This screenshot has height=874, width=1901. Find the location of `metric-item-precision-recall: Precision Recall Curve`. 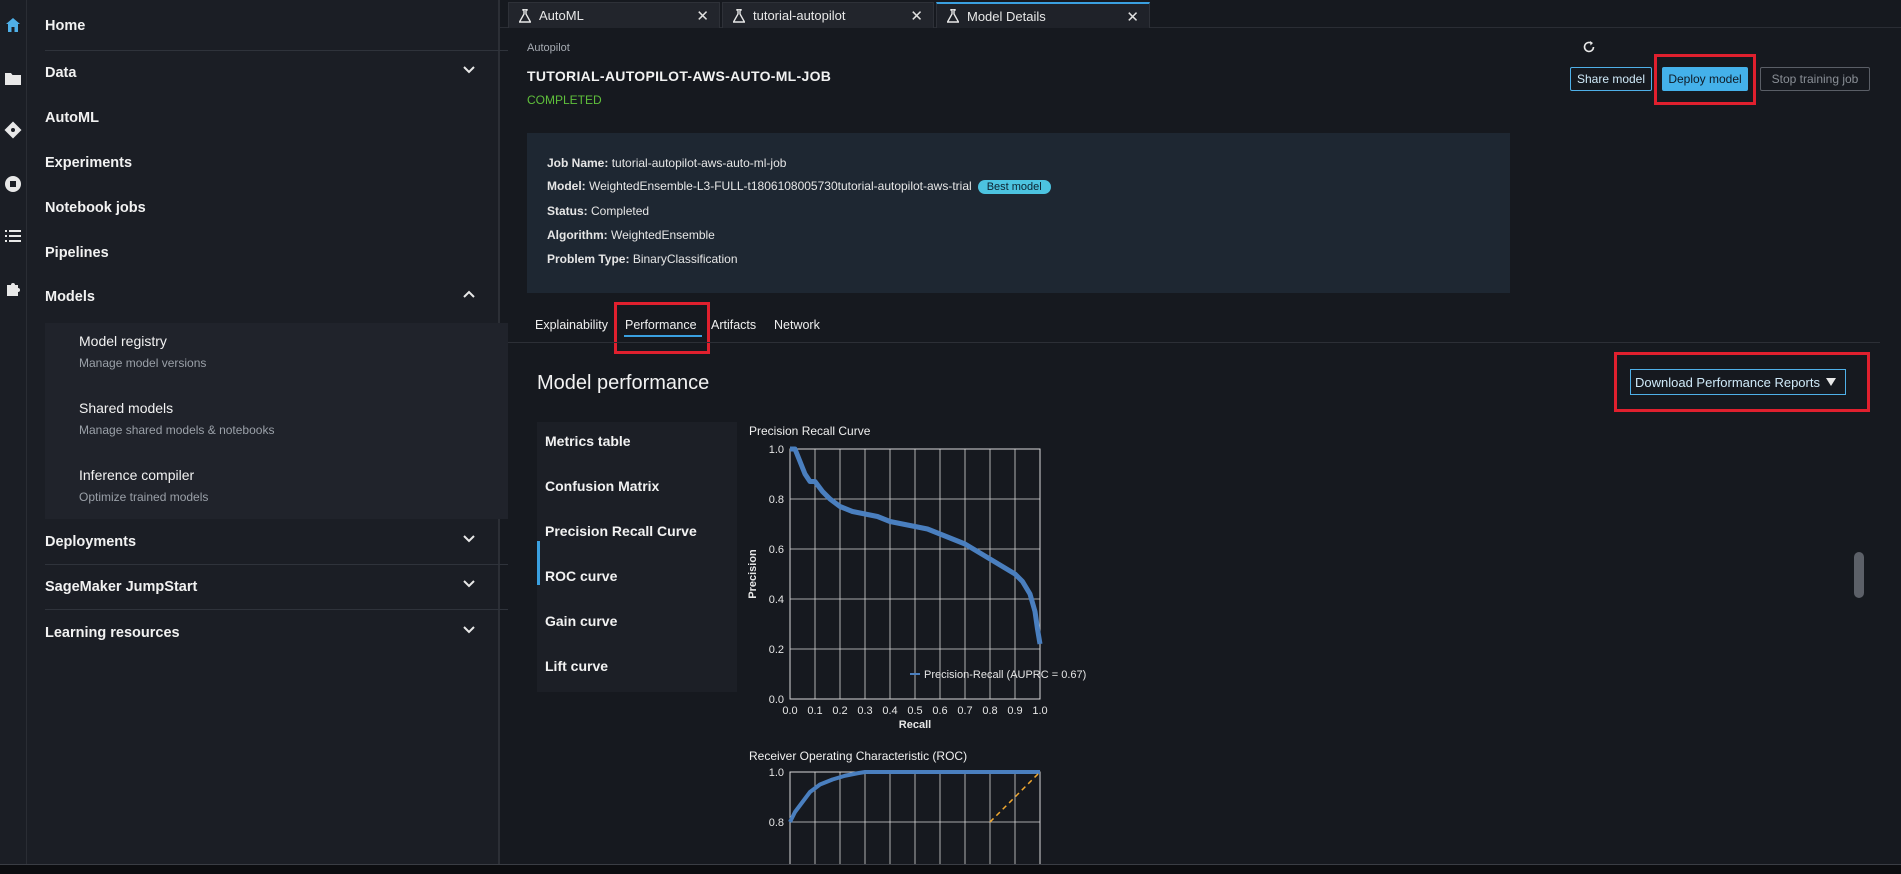

metric-item-precision-recall: Precision Recall Curve is located at coordinates (621, 531).